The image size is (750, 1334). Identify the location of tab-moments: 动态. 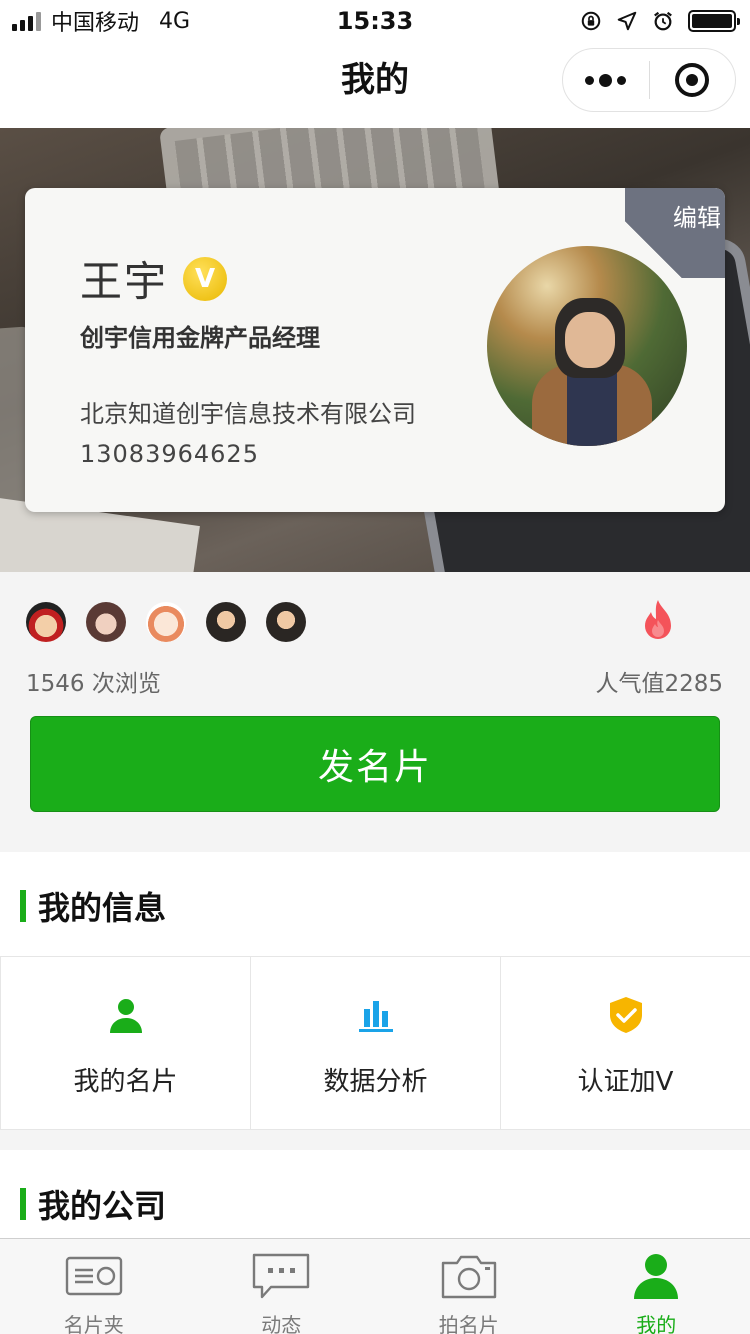
(282, 1286).